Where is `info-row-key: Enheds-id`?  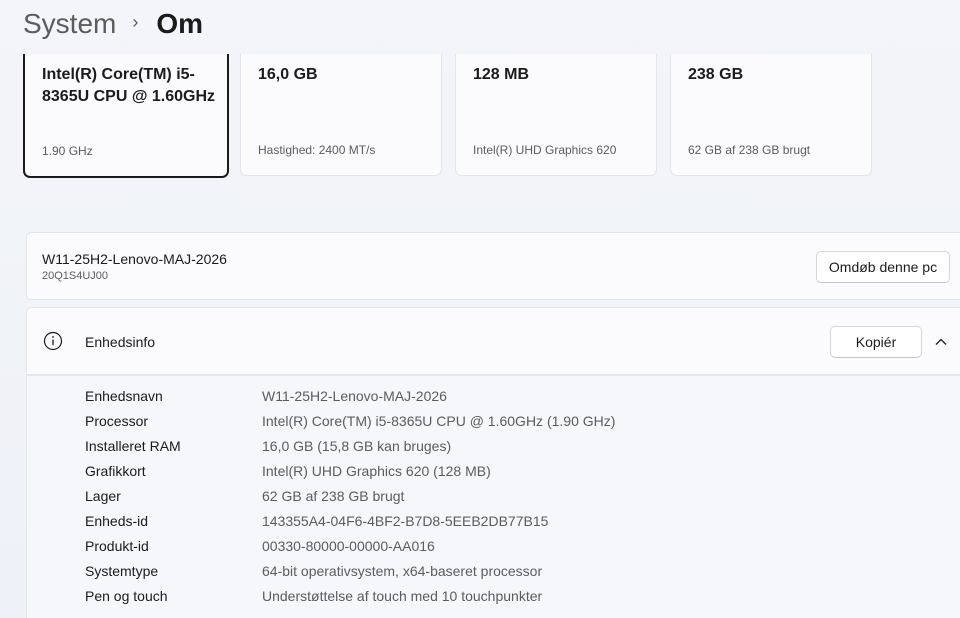
info-row-key: Enheds-id is located at coordinates (117, 521).